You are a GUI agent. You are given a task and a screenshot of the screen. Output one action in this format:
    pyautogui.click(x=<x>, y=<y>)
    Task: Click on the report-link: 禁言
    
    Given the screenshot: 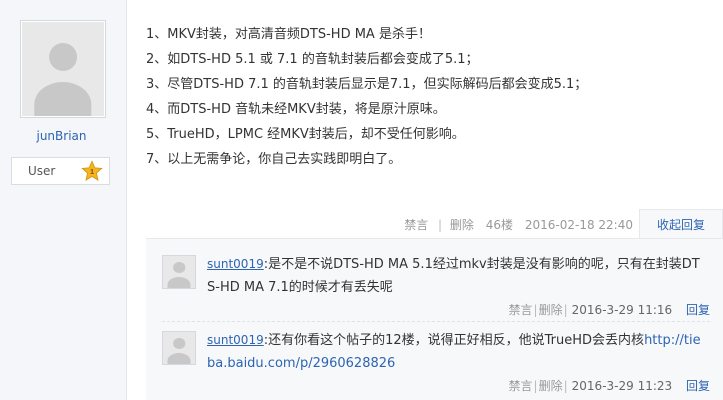 What is the action you would take?
    pyautogui.click(x=416, y=225)
    